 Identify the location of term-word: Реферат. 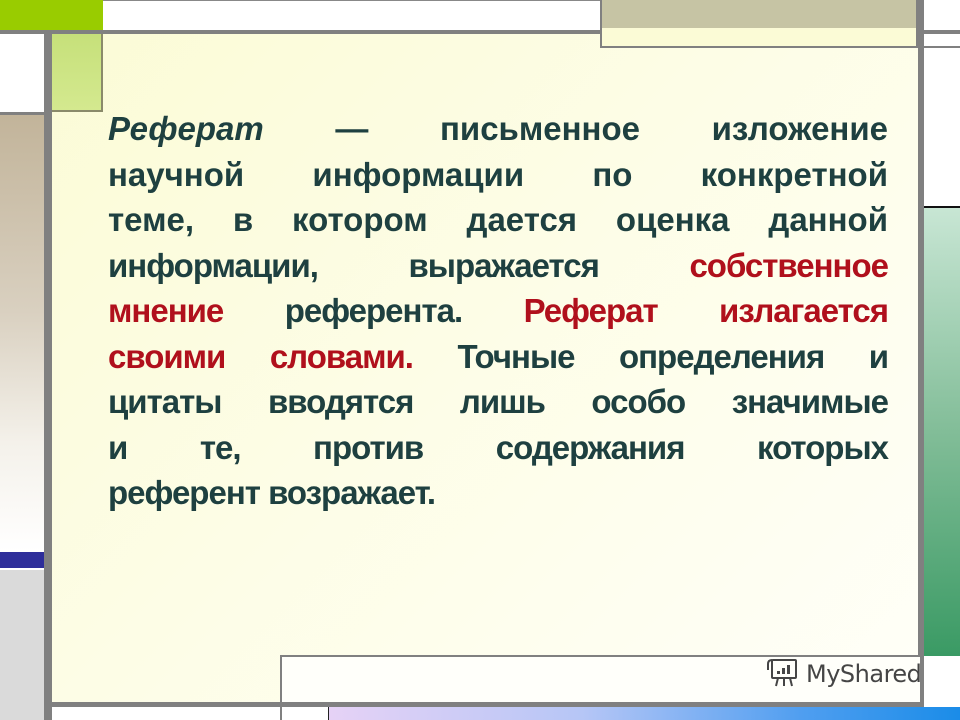
(186, 128).